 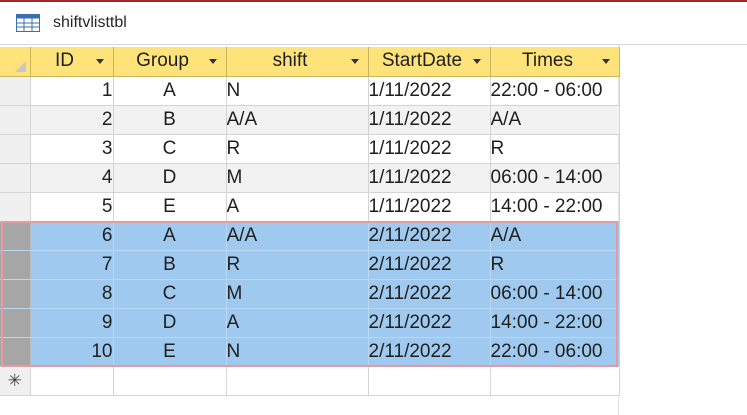 What do you see at coordinates (15, 62) in the screenshot?
I see `select-all-corner` at bounding box center [15, 62].